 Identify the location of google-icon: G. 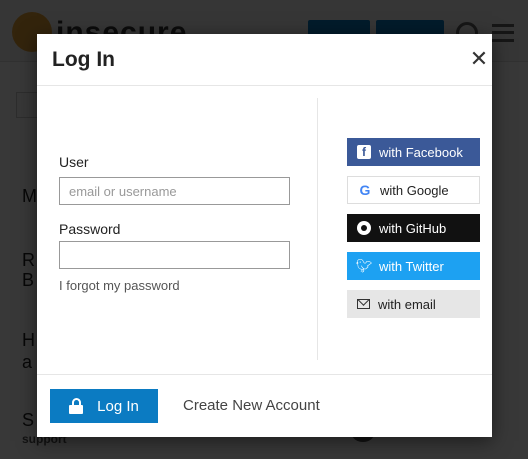
(365, 190).